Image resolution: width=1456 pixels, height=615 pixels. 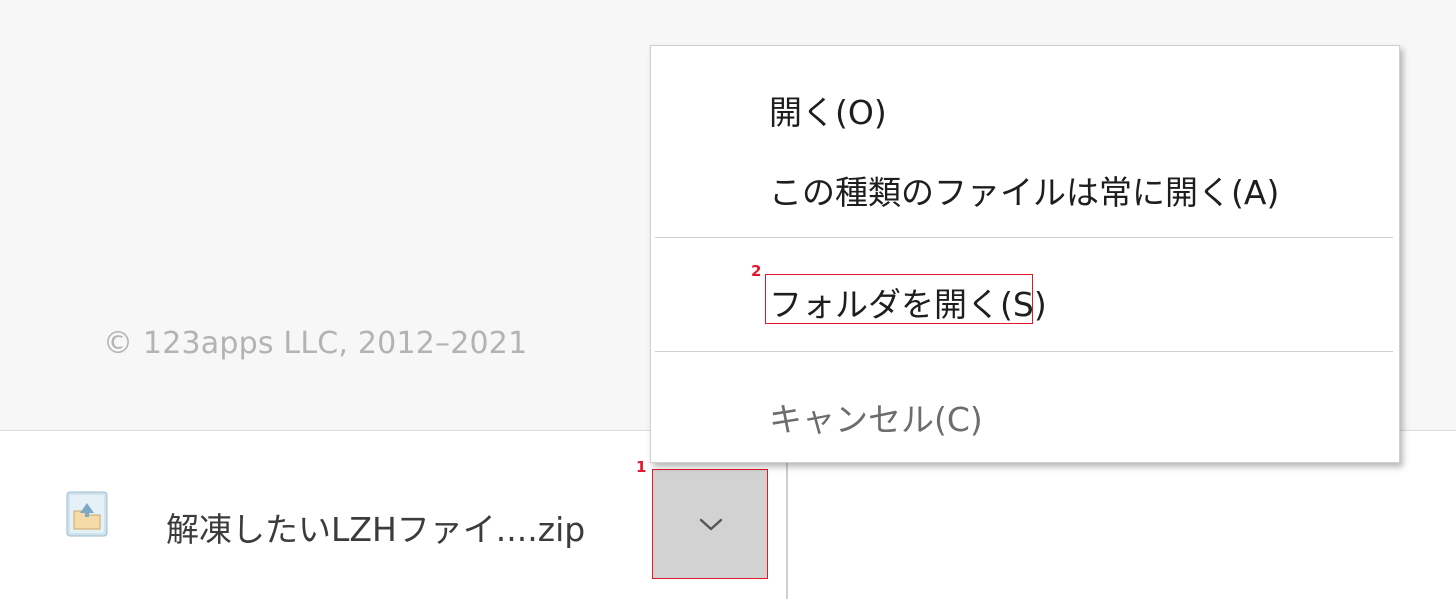 I want to click on download-options-button, so click(x=710, y=524).